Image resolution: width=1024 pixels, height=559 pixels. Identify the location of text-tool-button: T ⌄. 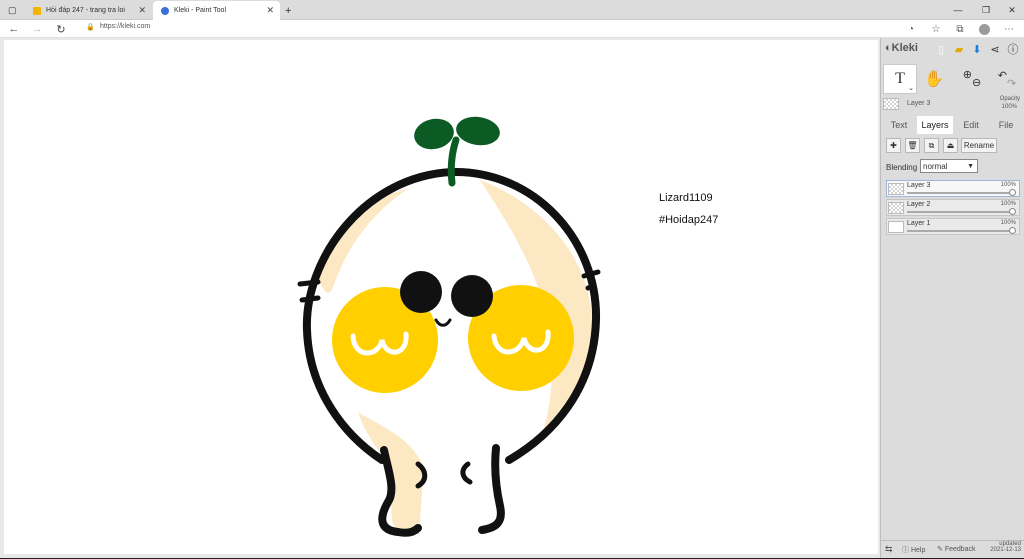
(900, 79).